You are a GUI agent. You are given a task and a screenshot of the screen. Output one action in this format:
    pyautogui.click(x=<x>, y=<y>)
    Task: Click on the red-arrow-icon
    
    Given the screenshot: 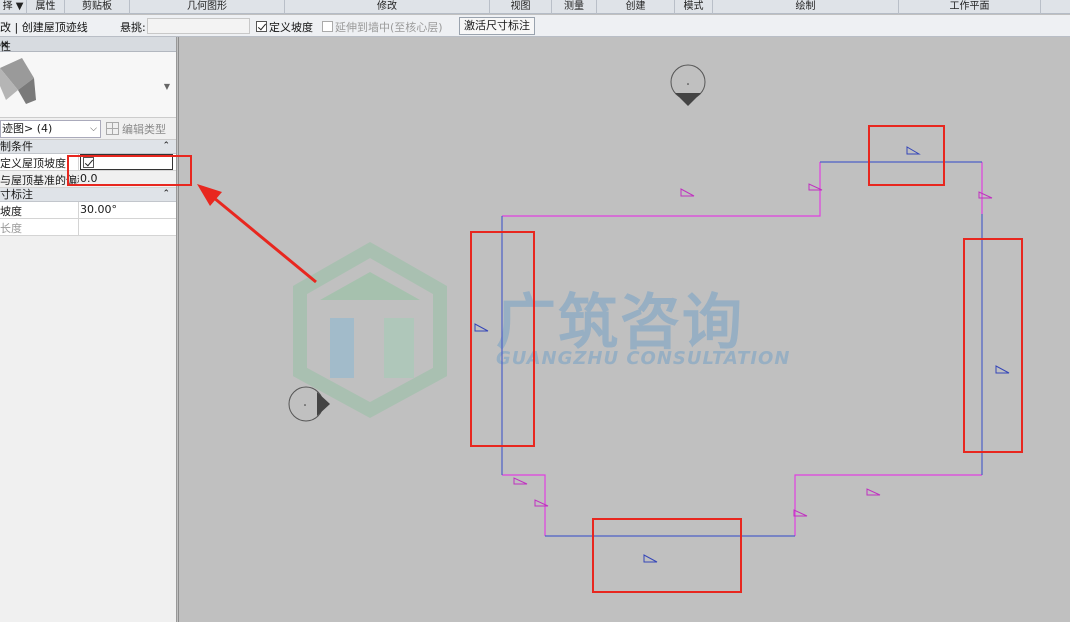 What is the action you would take?
    pyautogui.click(x=257, y=234)
    